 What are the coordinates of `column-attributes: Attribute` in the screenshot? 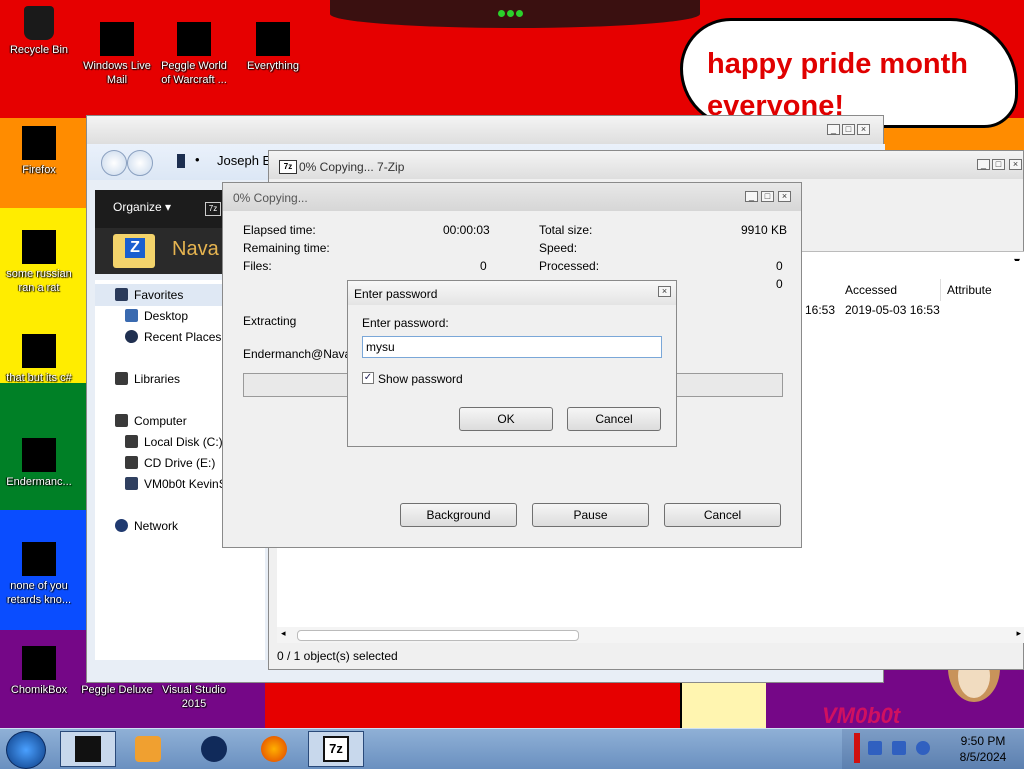 It's located at (982, 290).